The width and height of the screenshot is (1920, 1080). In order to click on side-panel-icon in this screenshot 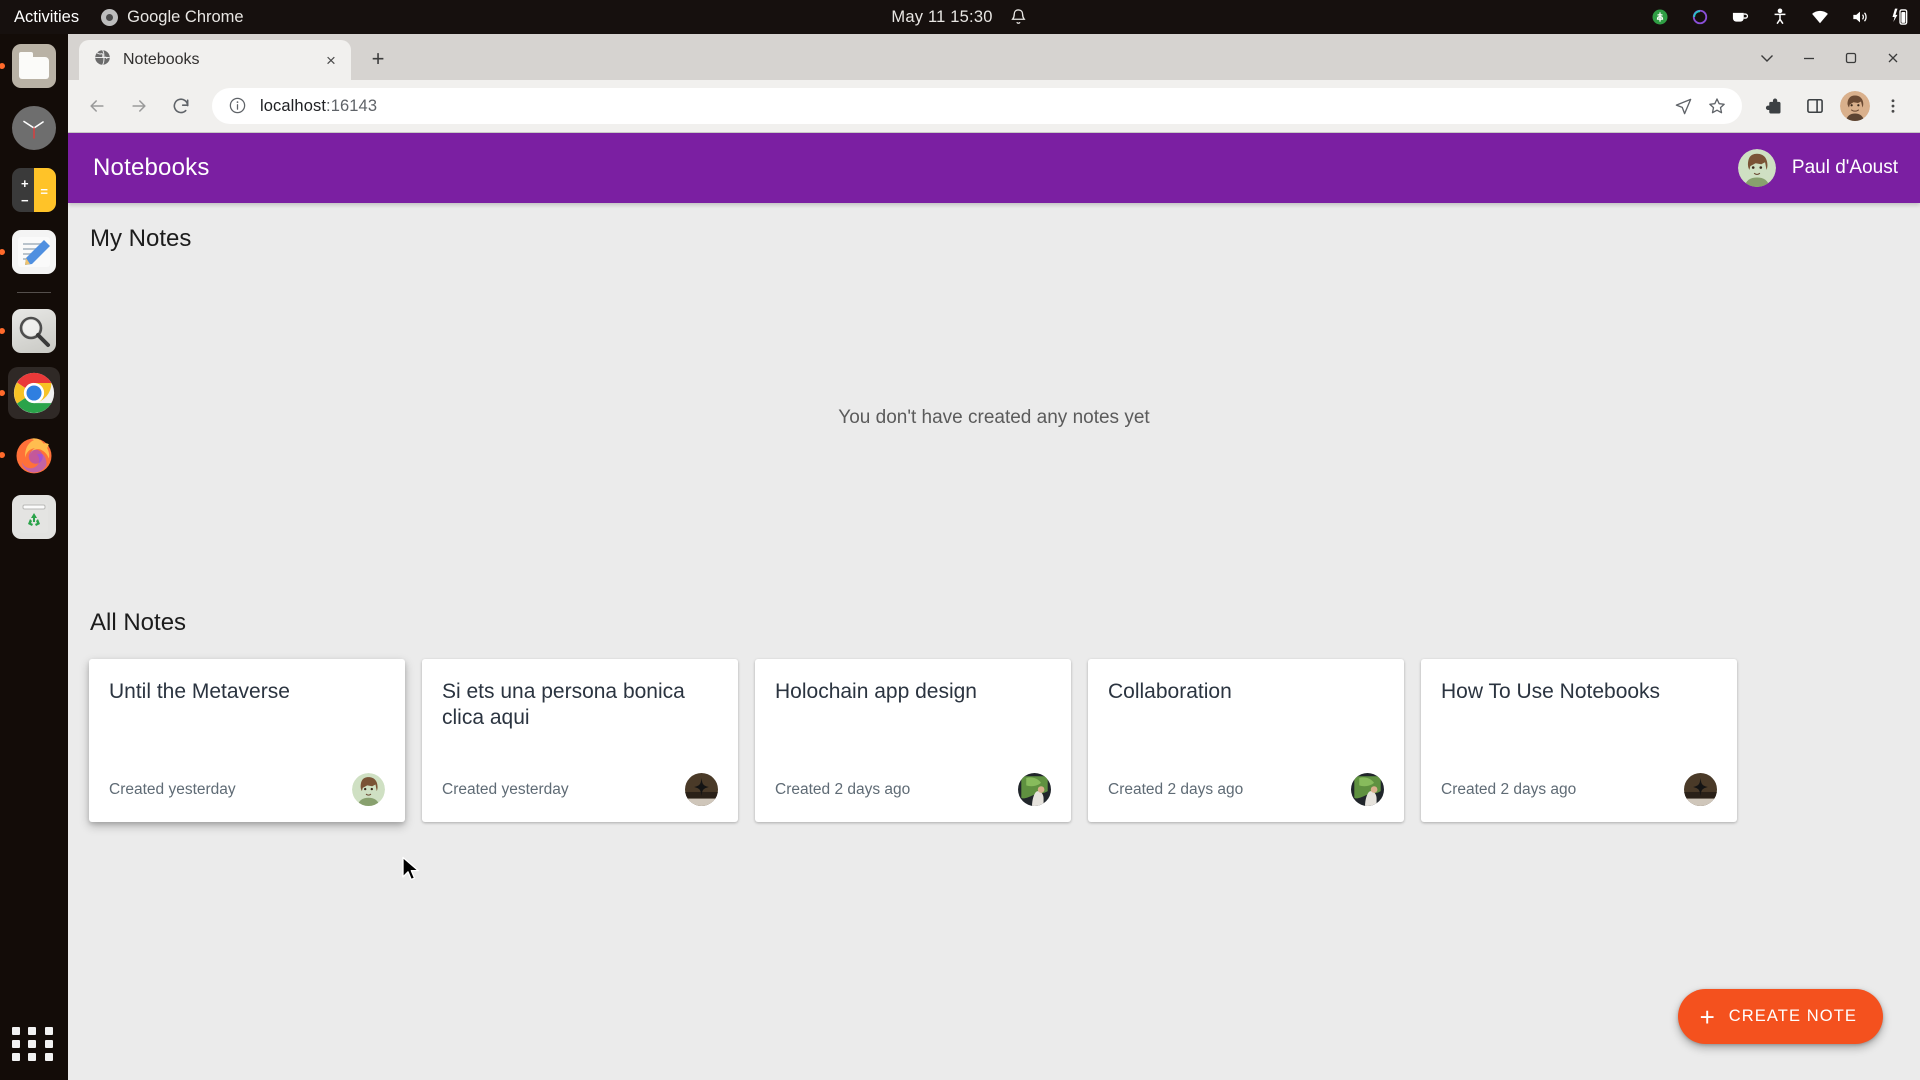, I will do `click(1815, 106)`.